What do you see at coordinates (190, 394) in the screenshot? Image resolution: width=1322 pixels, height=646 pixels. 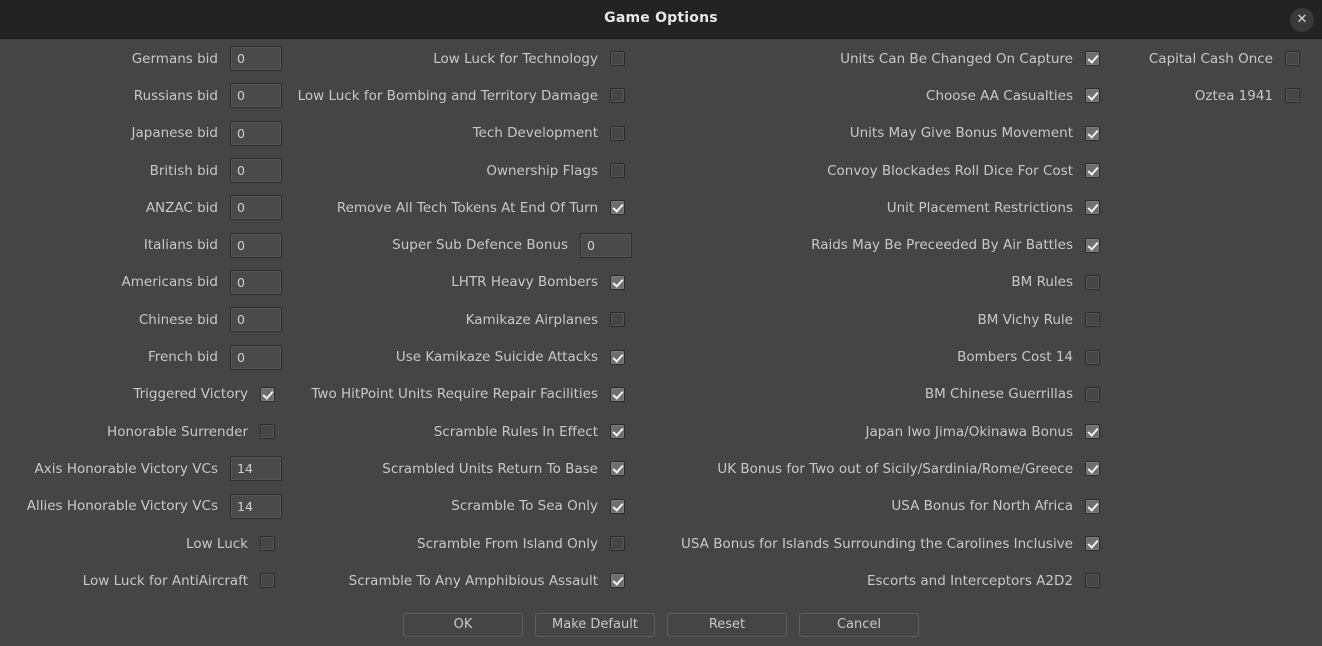 I see `option-label-triggered-victory: Triggered Victory` at bounding box center [190, 394].